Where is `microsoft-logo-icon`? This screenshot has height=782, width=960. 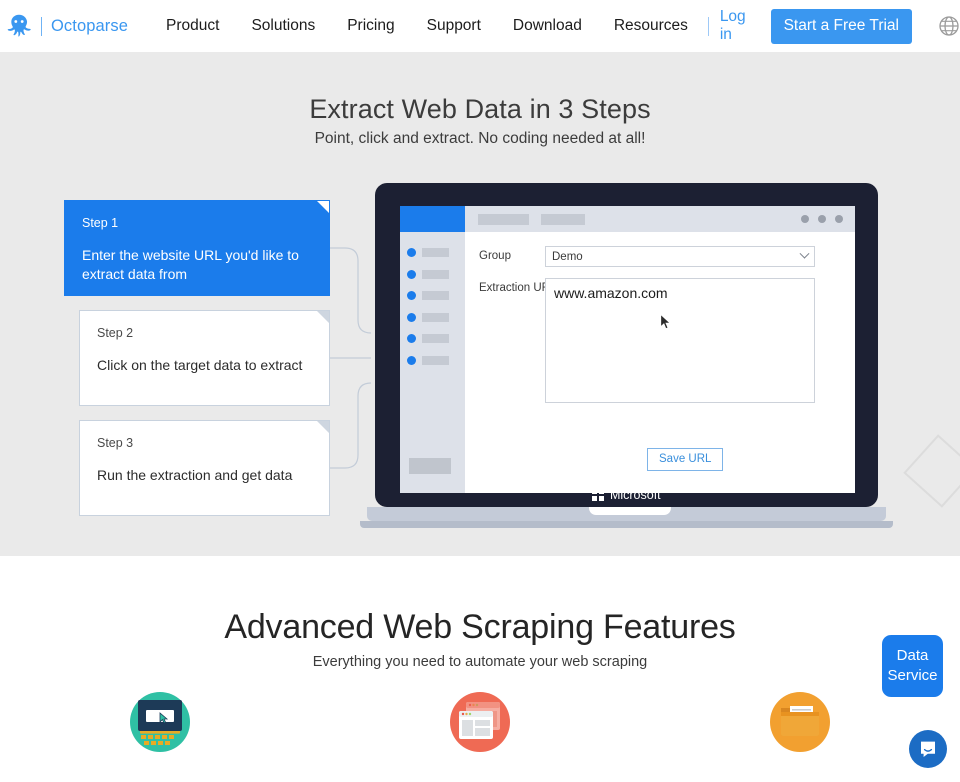
microsoft-logo-icon is located at coordinates (598, 495).